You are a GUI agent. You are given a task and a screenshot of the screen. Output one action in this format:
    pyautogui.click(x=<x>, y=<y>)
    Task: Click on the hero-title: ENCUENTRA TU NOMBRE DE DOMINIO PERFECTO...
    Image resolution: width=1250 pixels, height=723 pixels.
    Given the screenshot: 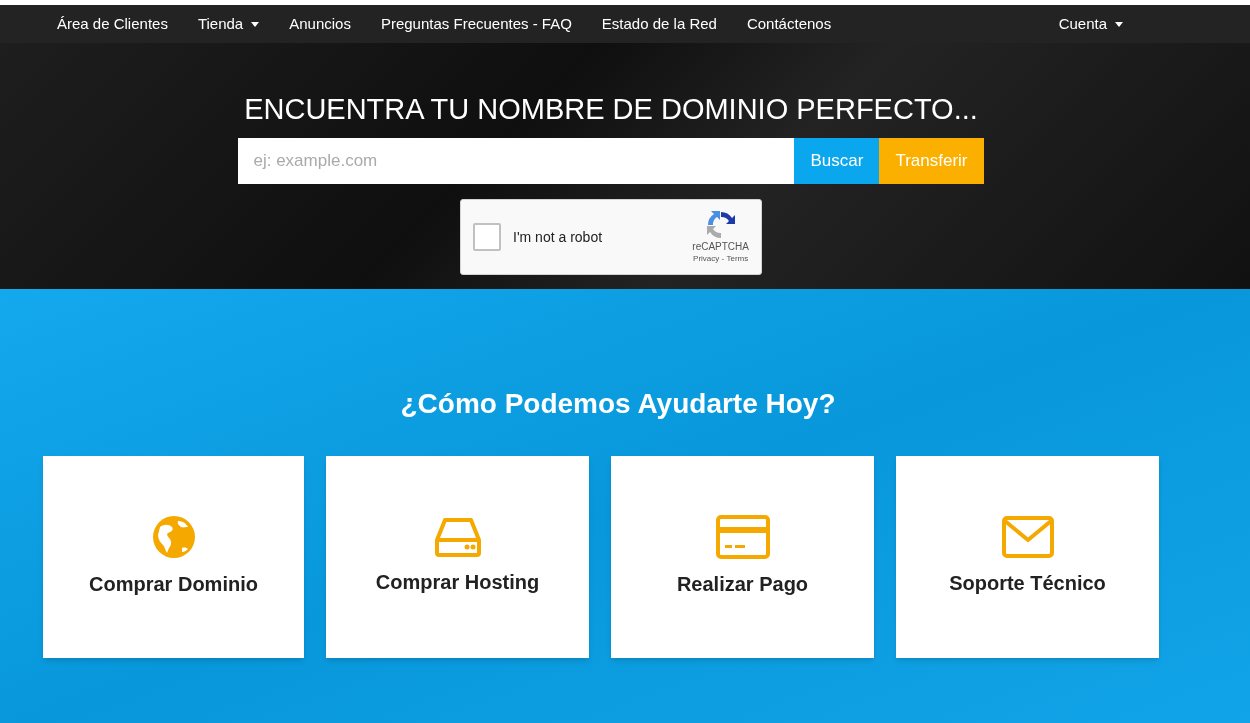 What is the action you would take?
    pyautogui.click(x=611, y=109)
    